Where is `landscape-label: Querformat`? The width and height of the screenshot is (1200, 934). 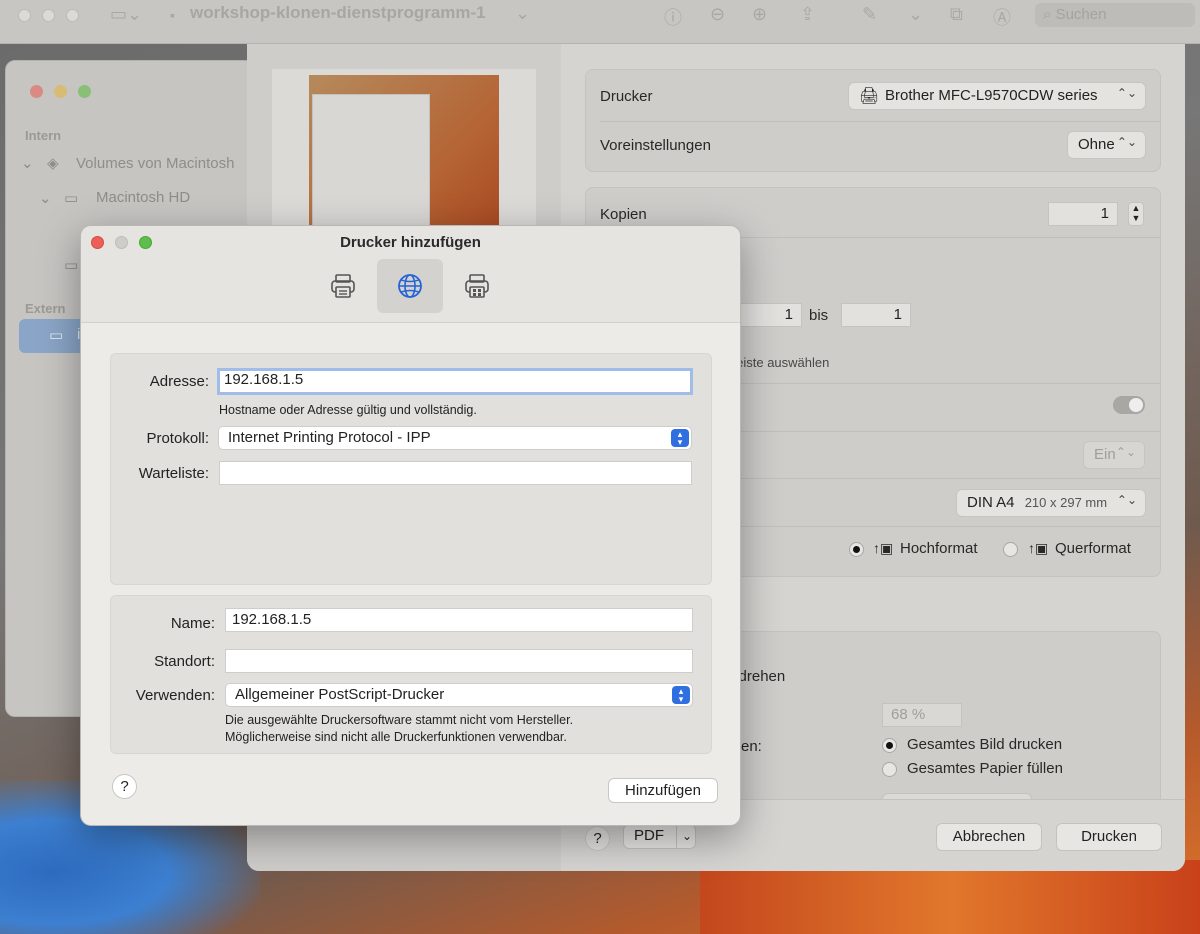 landscape-label: Querformat is located at coordinates (1093, 548).